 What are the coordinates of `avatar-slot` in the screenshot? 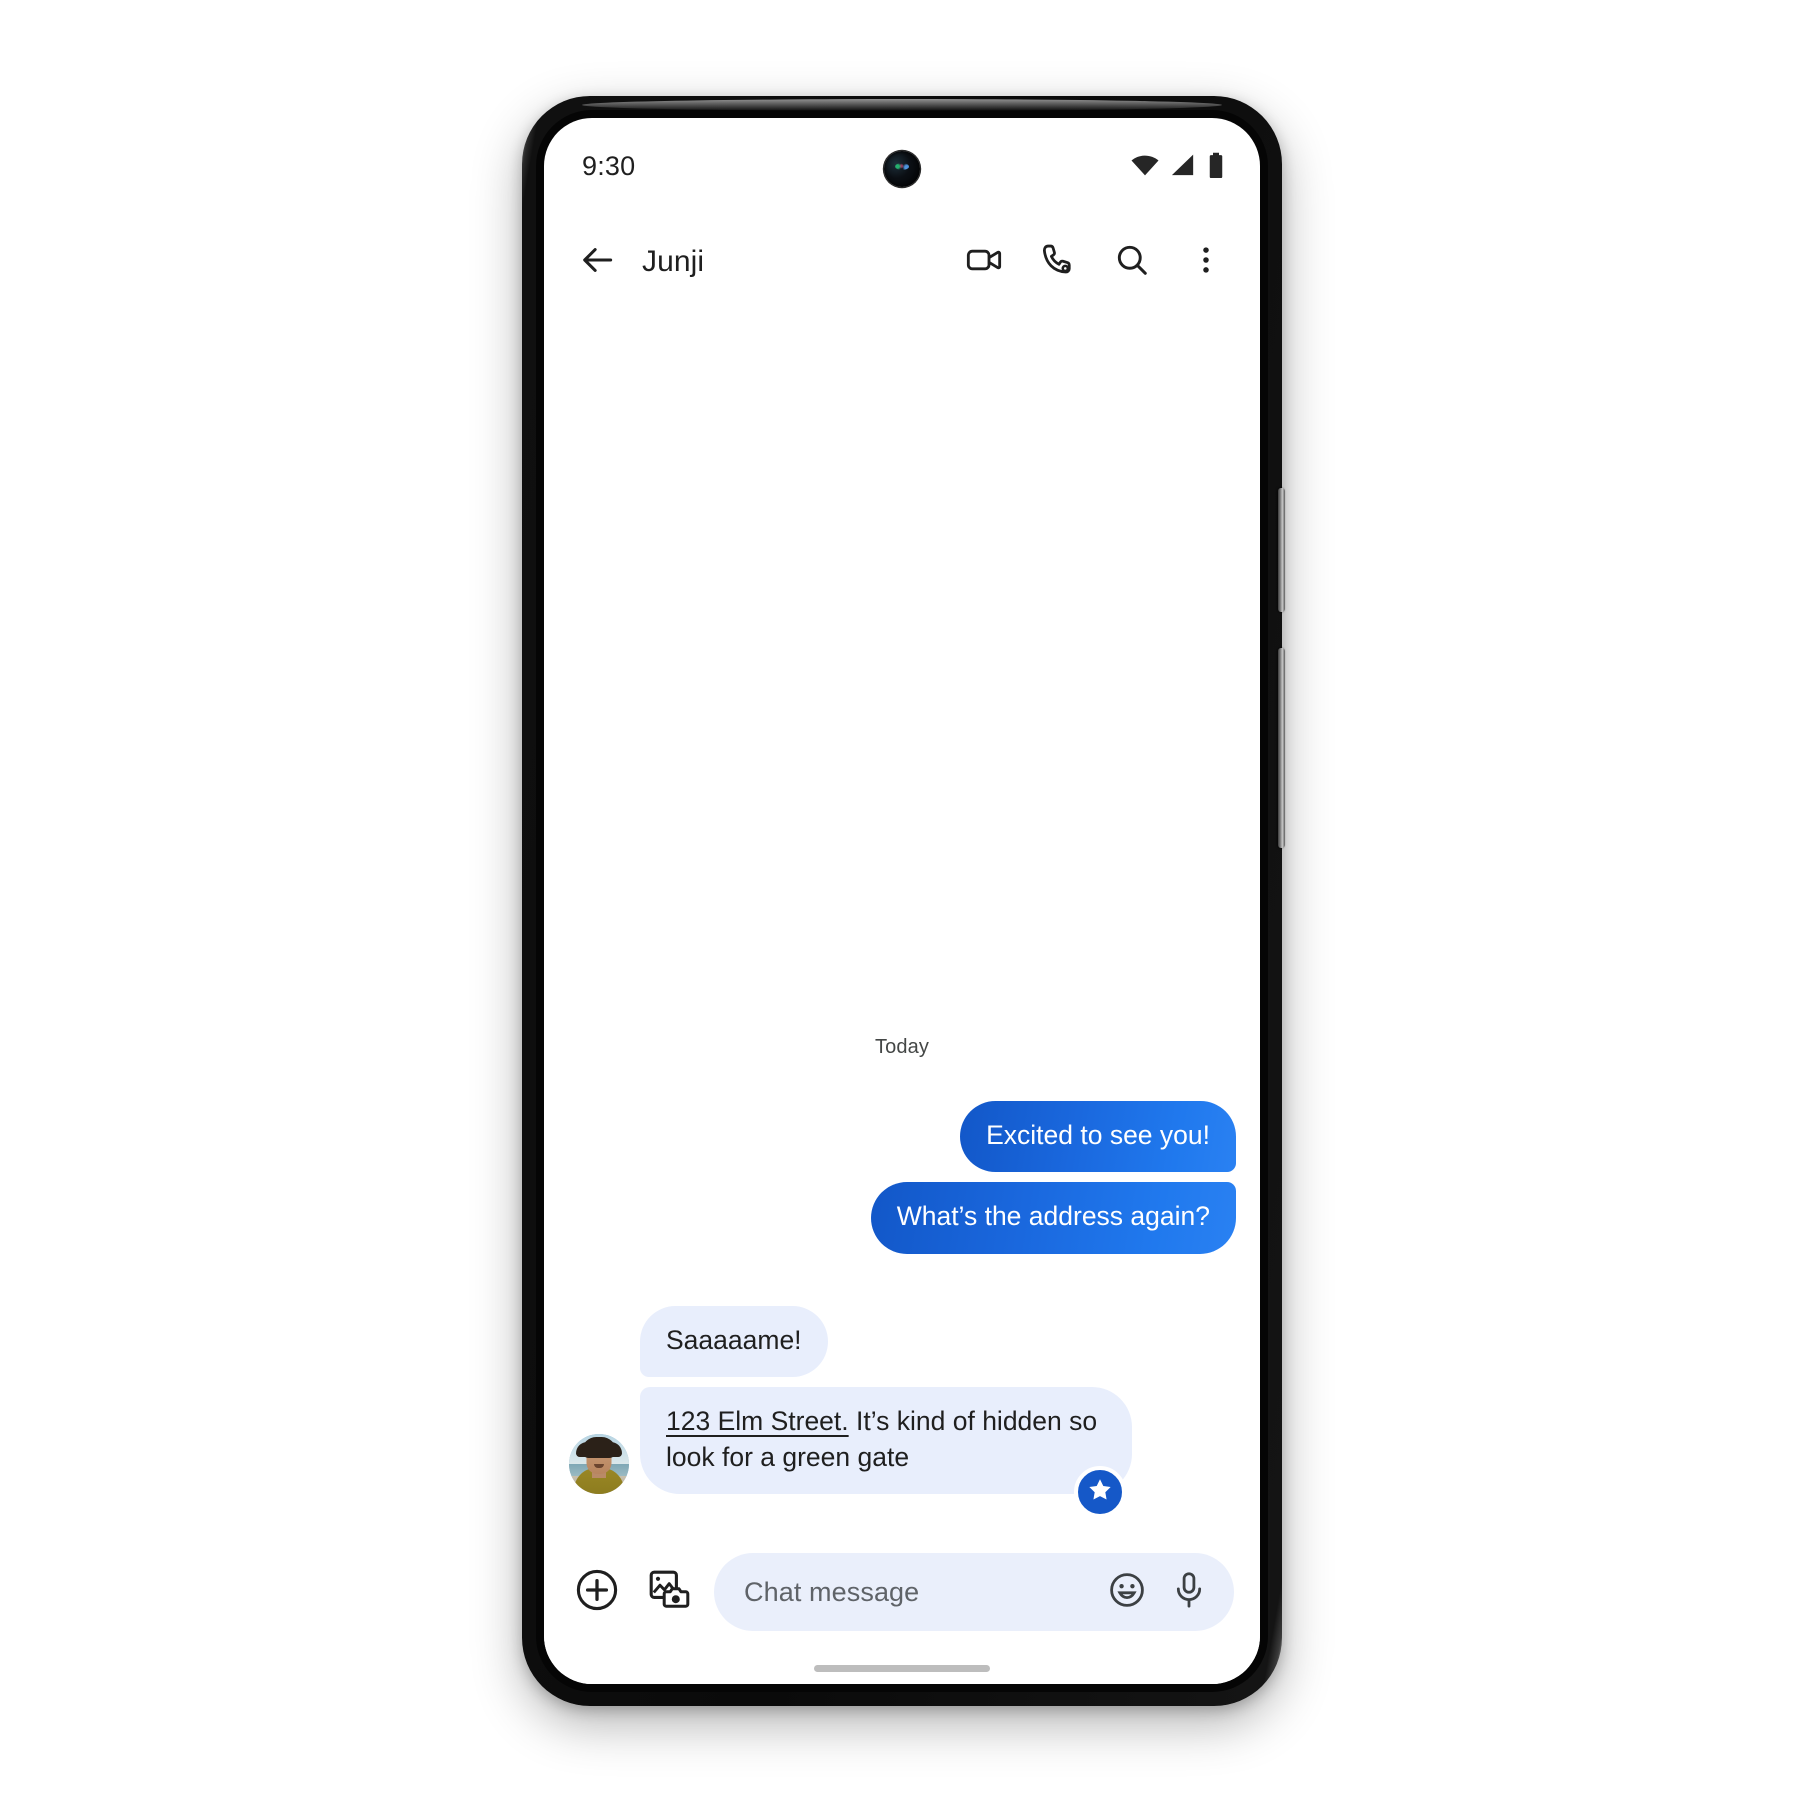 It's located at (599, 1464).